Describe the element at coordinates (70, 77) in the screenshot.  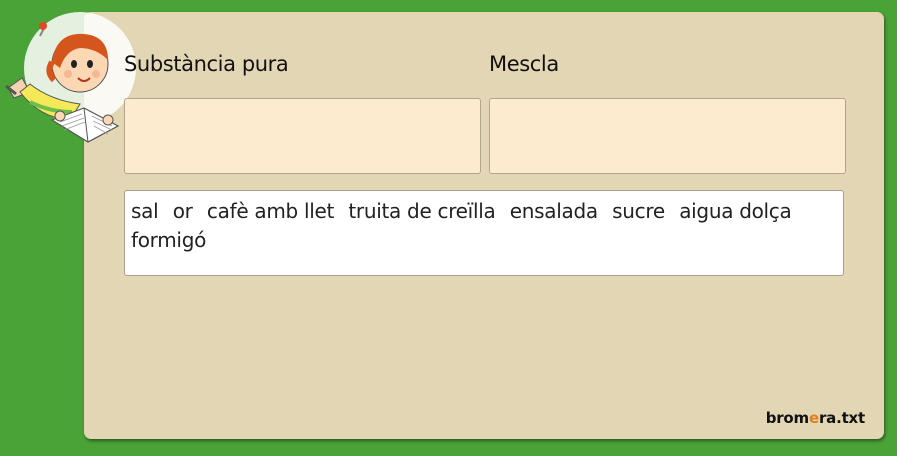
I see `astronaut-reader-icon` at that location.